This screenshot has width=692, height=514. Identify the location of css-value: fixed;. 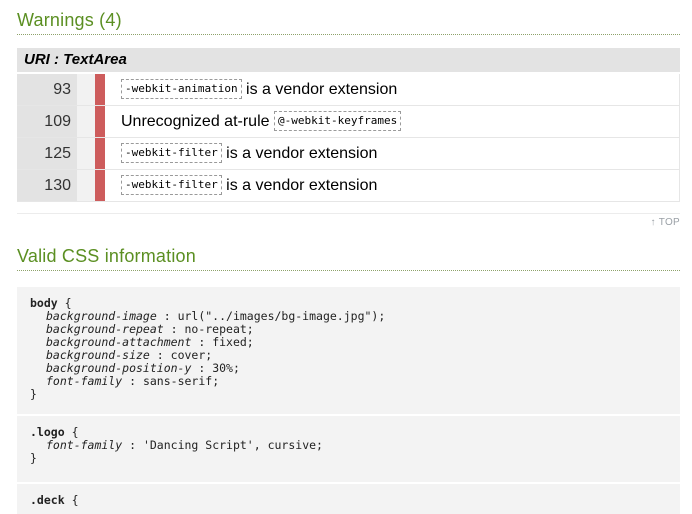
(233, 342).